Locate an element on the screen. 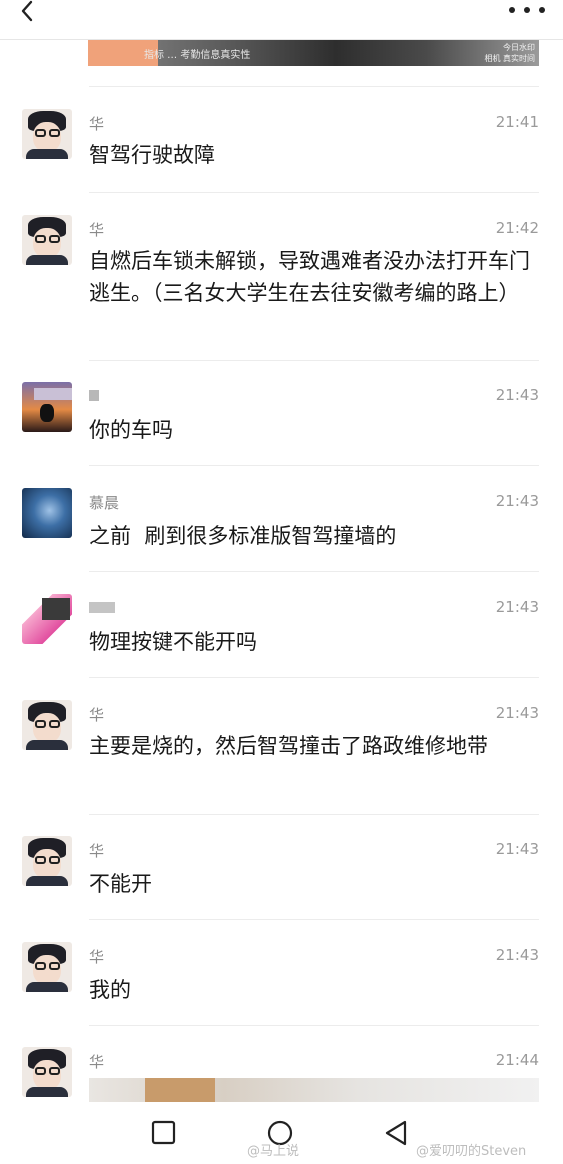 This screenshot has width=563, height=1164. image-caption: 指标 … 考勤信息真实性 is located at coordinates (197, 55).